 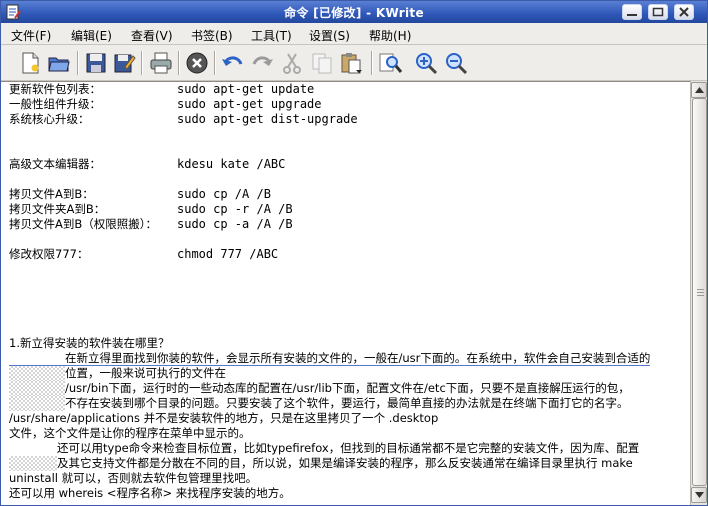 I want to click on copy-icon, so click(x=322, y=63).